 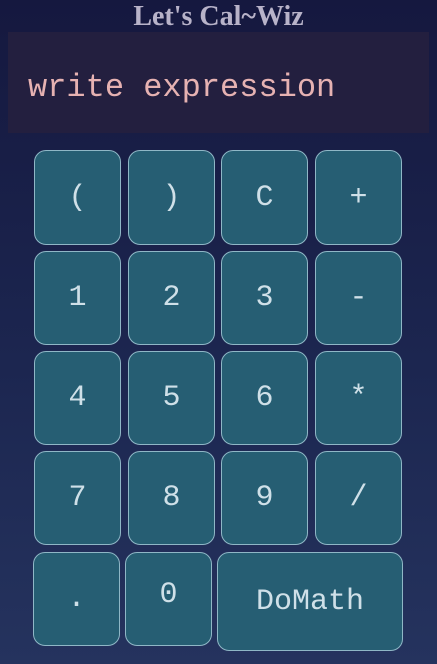 What do you see at coordinates (264, 298) in the screenshot?
I see `digit-3-button: 3` at bounding box center [264, 298].